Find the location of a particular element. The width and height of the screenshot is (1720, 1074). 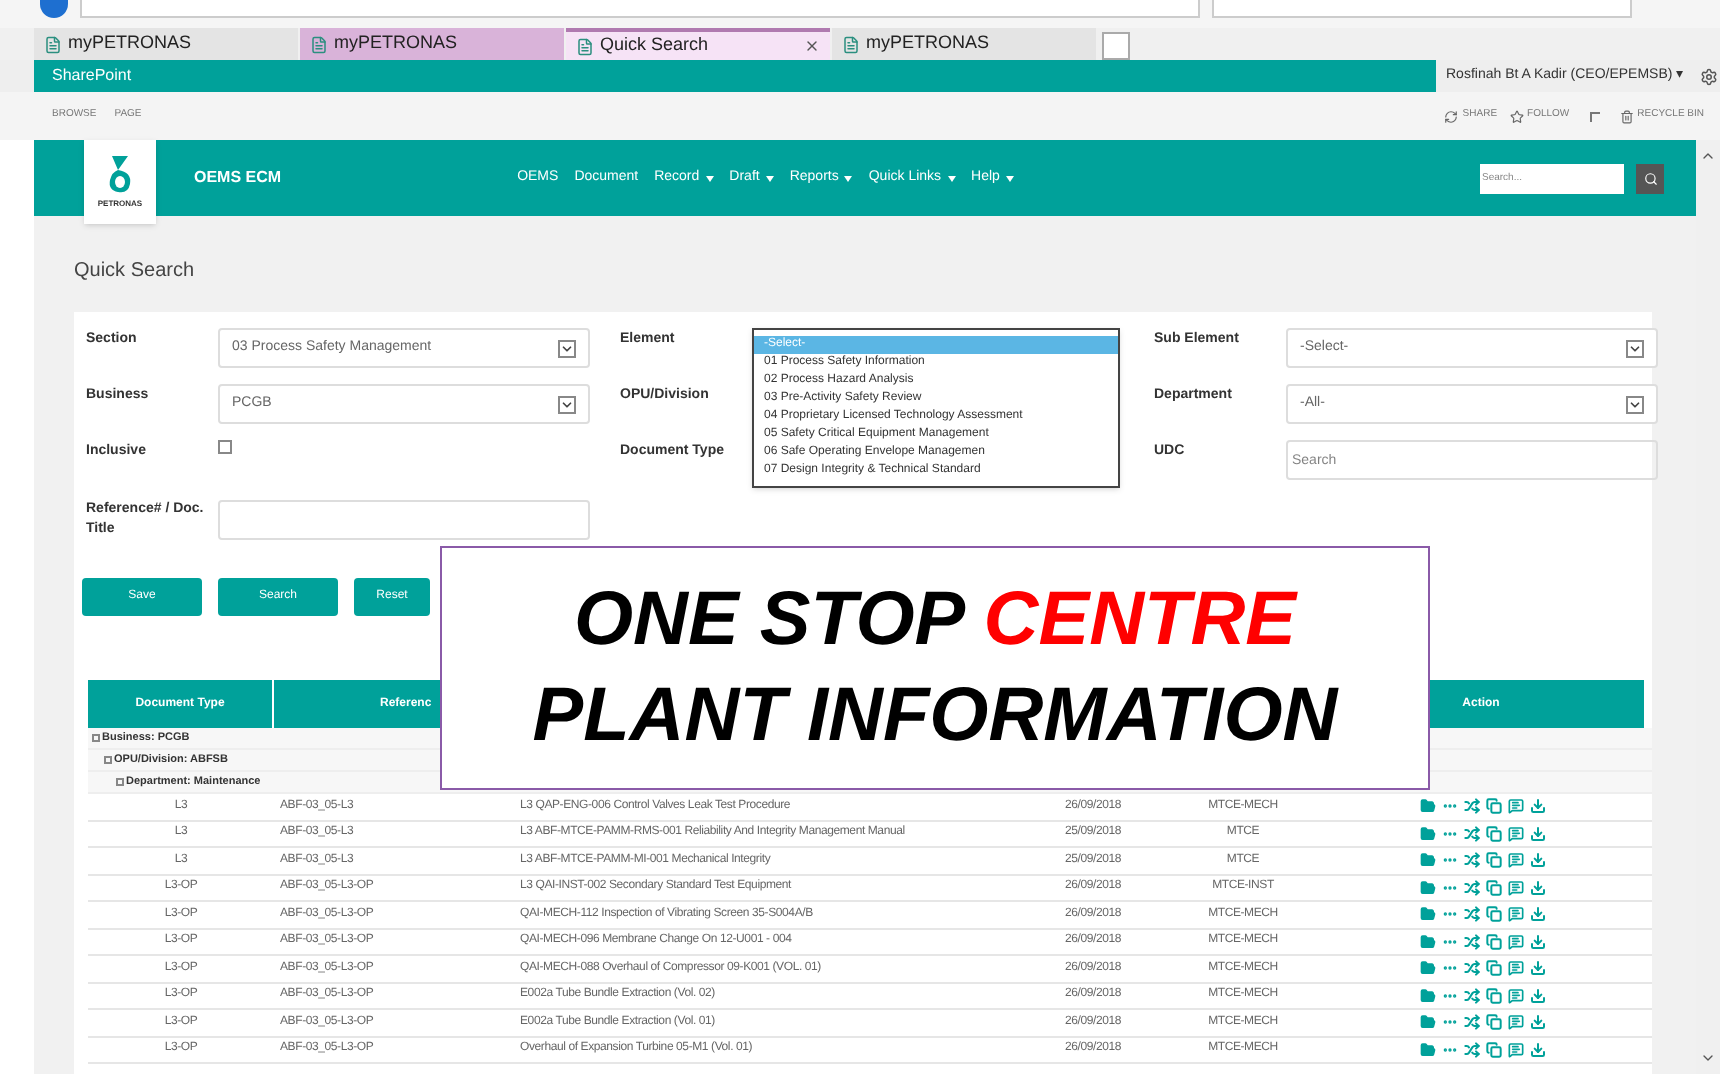

suite-title: SharePoint is located at coordinates (92, 76).